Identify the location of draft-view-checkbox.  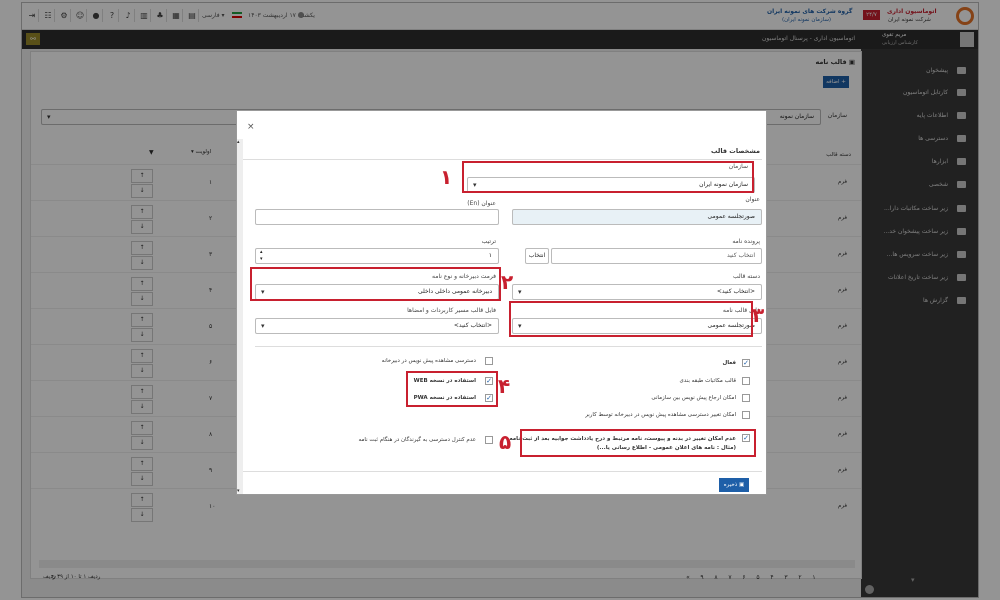
(489, 361).